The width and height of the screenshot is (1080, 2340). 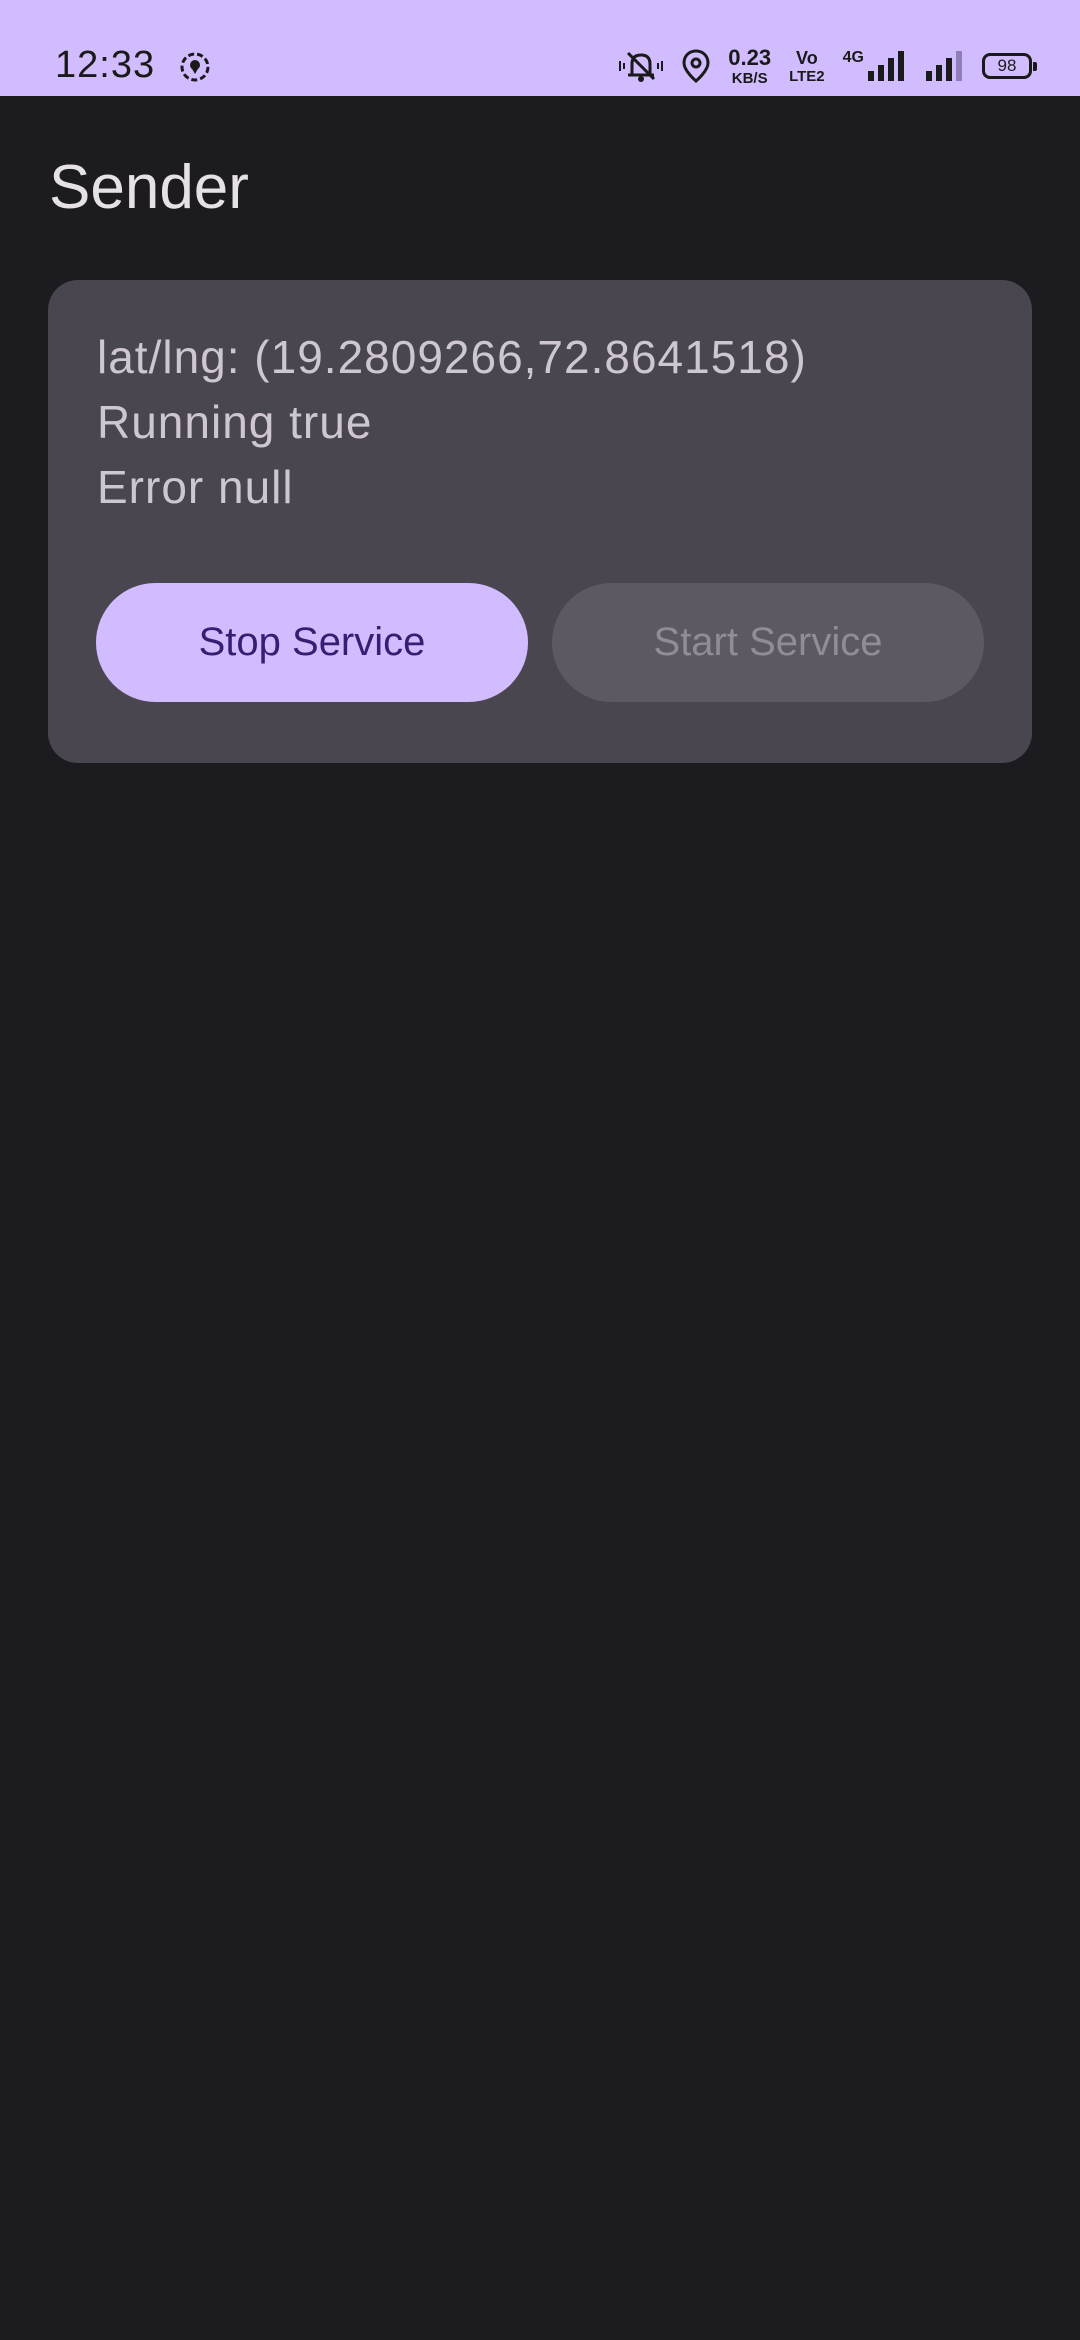 I want to click on status-time: 12:33, so click(x=105, y=65).